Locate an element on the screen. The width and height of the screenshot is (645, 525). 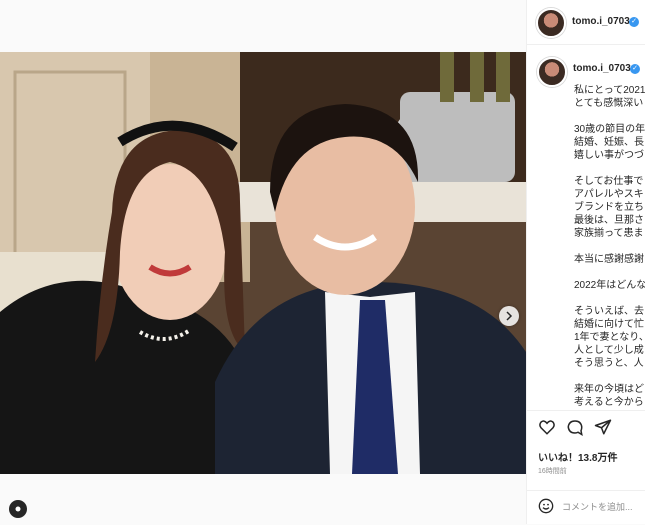
caption-line: とても感慨深い is located at coordinates (609, 103).